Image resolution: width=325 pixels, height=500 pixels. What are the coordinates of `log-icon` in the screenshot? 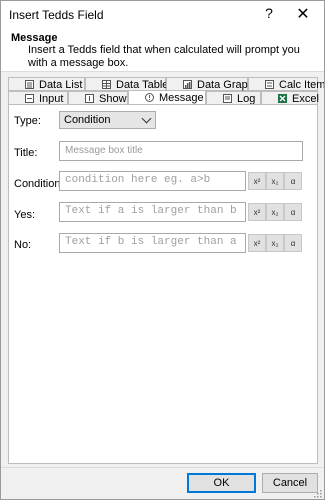 It's located at (227, 98).